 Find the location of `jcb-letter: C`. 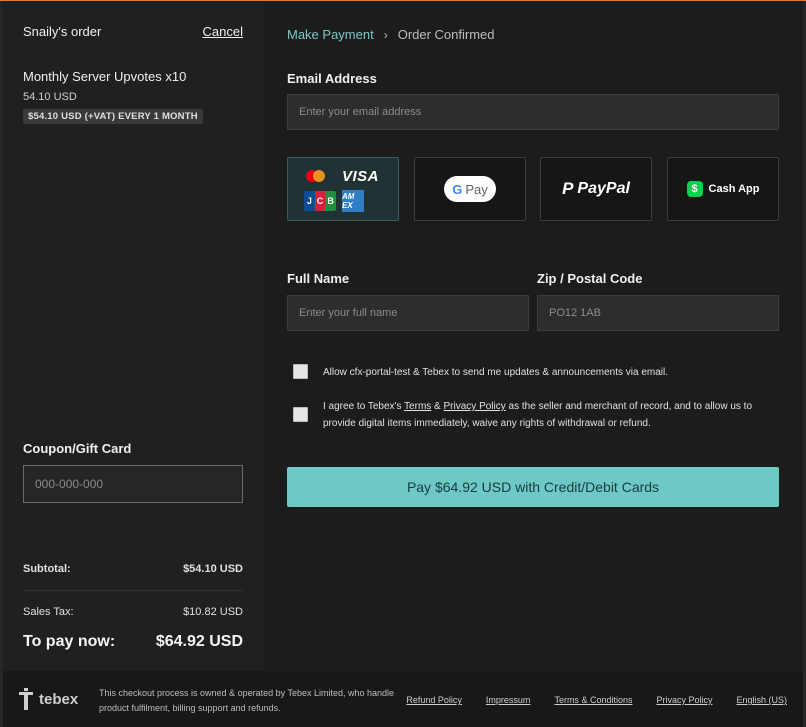

jcb-letter: C is located at coordinates (320, 201).